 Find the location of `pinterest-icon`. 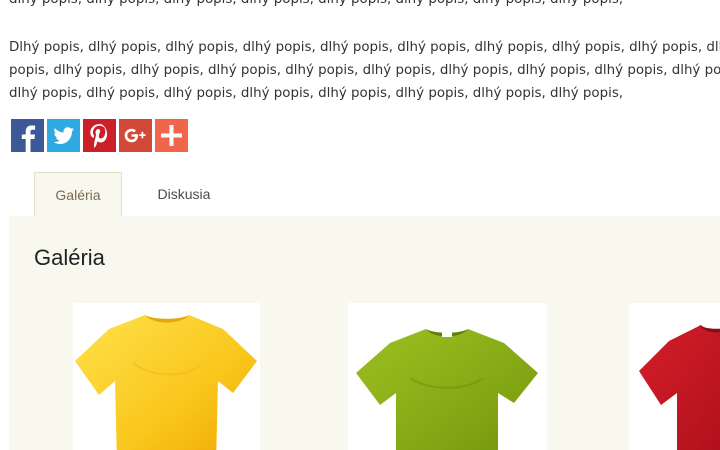

pinterest-icon is located at coordinates (99, 136).